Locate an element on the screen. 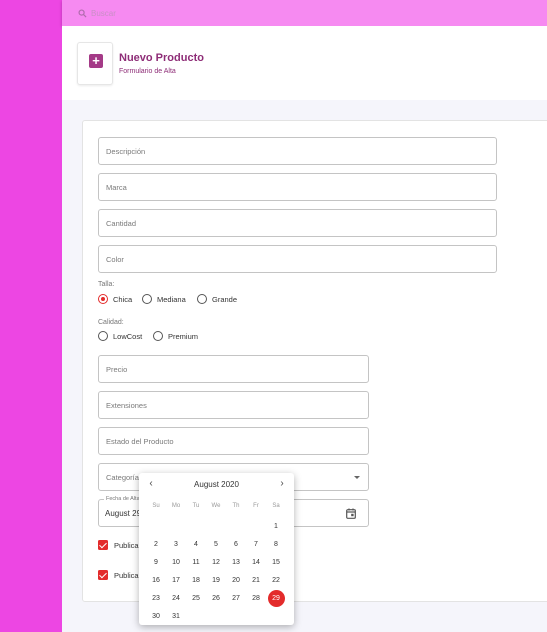 Image resolution: width=547 pixels, height=632 pixels. weekday-label: Th is located at coordinates (236, 506).